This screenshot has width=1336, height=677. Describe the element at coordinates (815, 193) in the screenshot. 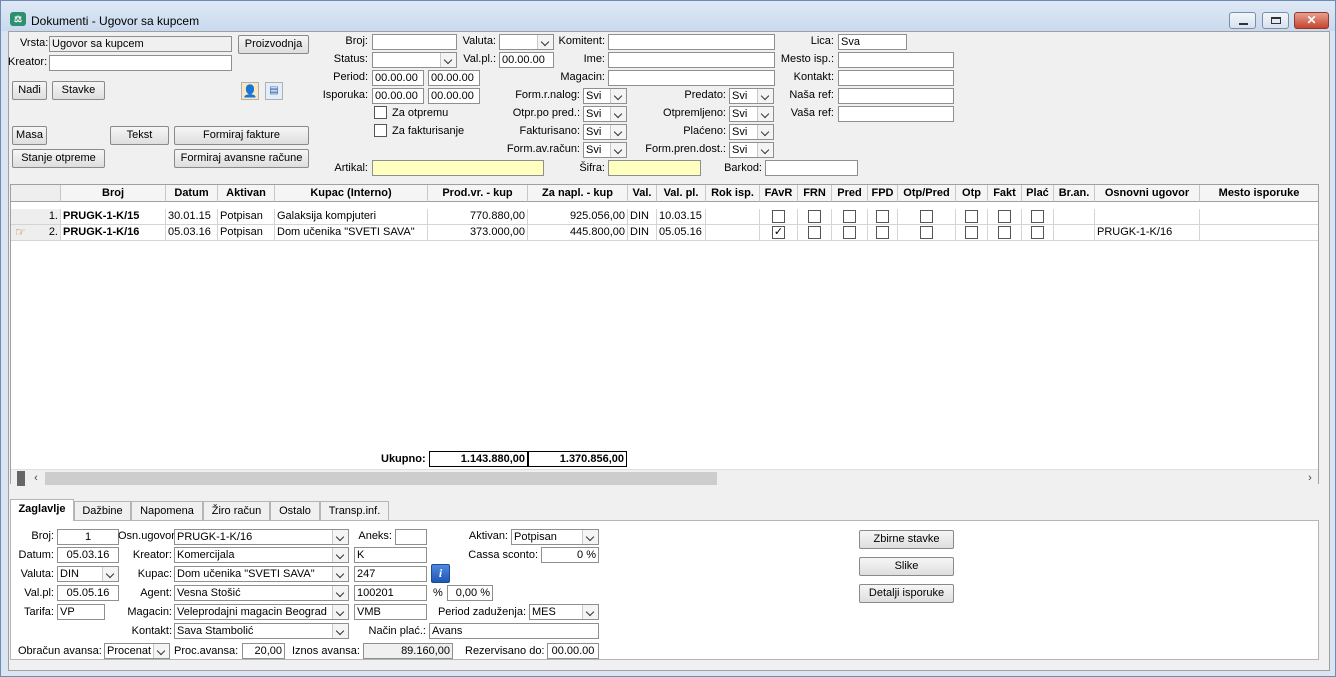

I see `col-frn: FRN` at that location.